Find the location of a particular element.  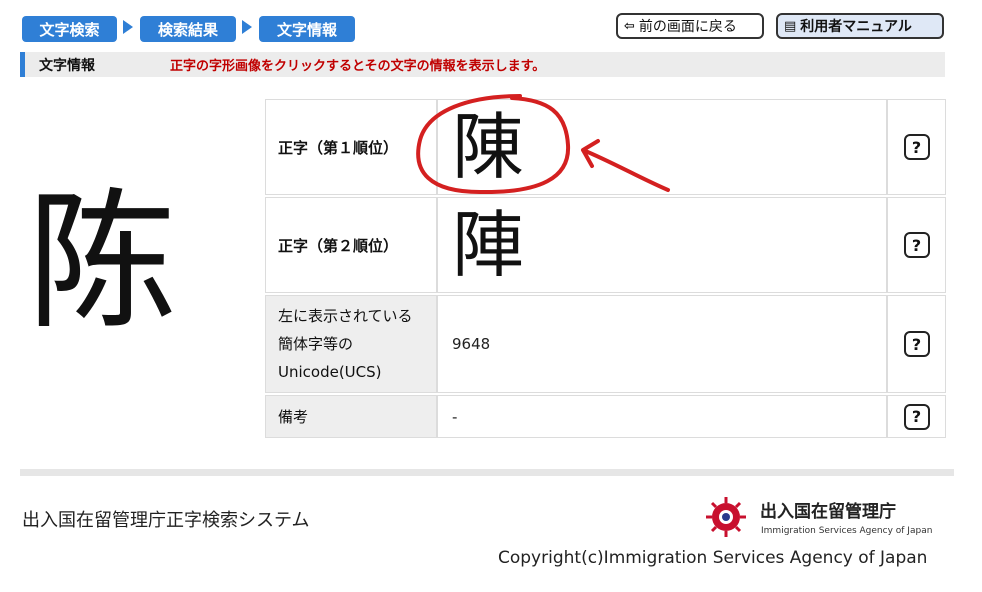

row-label: 左に表示されている簡体字等のUnicode(UCS) is located at coordinates (351, 344).